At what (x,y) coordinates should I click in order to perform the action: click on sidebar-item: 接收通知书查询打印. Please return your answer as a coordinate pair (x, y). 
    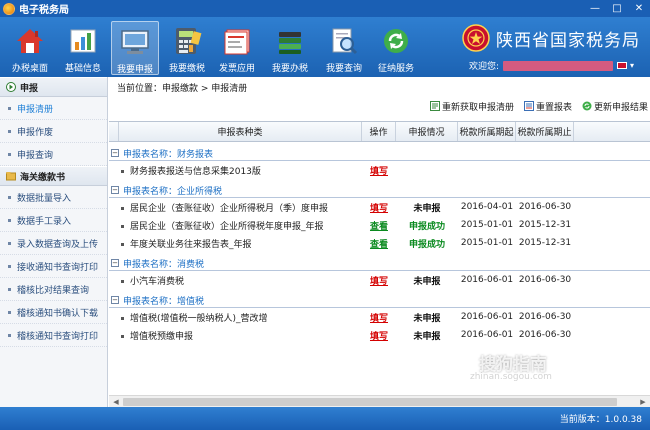
    Looking at the image, I should click on (53, 266).